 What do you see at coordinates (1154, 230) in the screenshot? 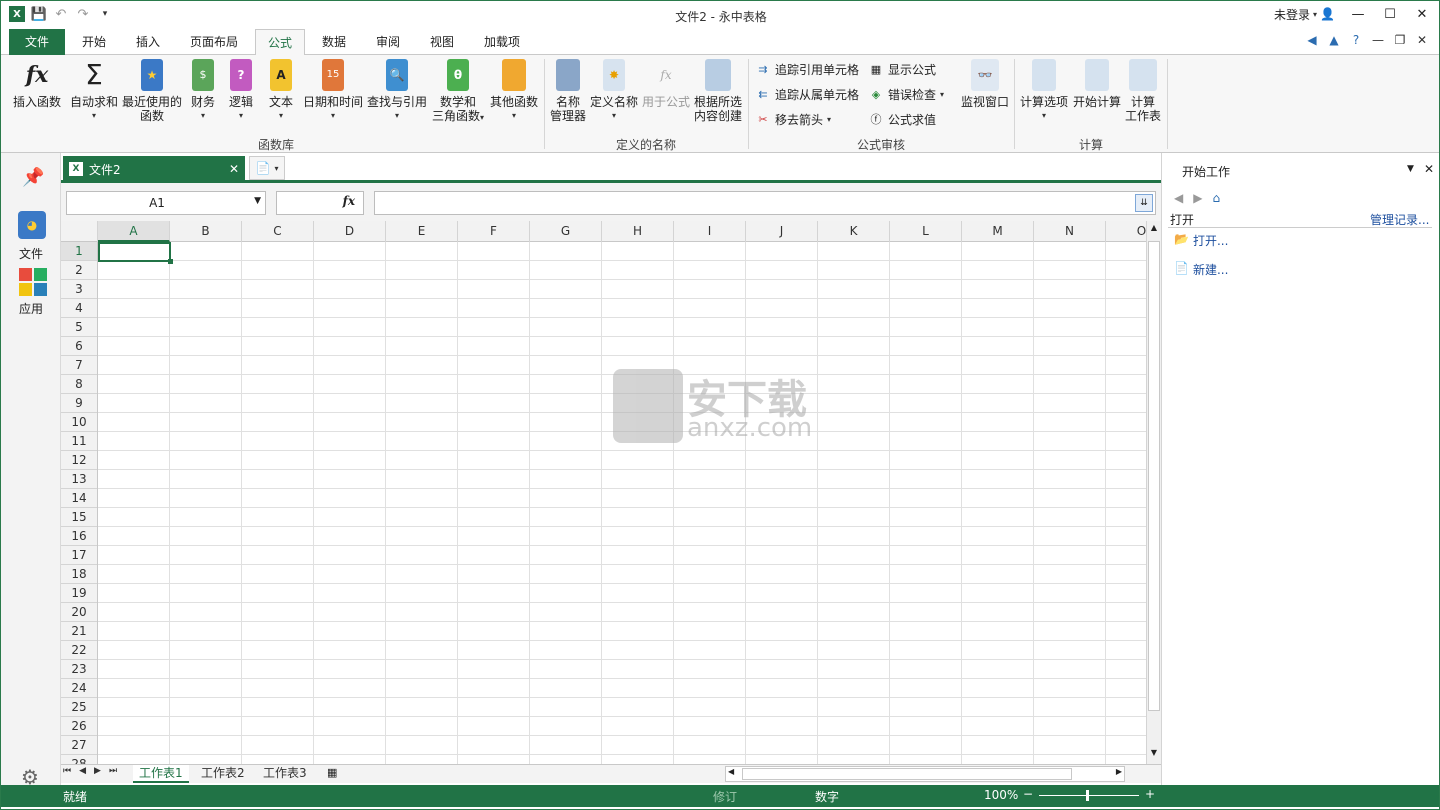
I see `scroll-up-icon: ▲` at bounding box center [1154, 230].